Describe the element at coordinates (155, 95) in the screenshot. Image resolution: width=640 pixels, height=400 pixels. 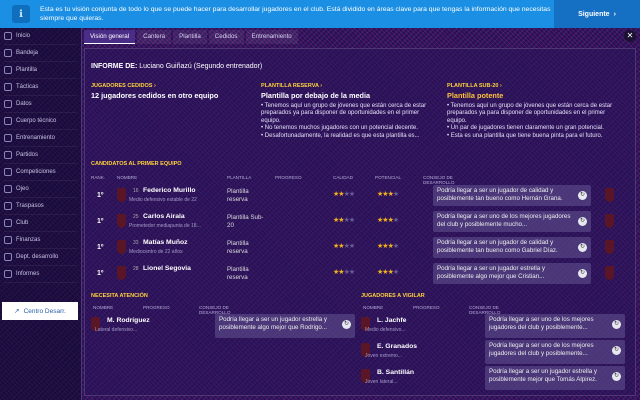
I see `column-headline: 12 jugadores cedidos en otro equipo` at that location.